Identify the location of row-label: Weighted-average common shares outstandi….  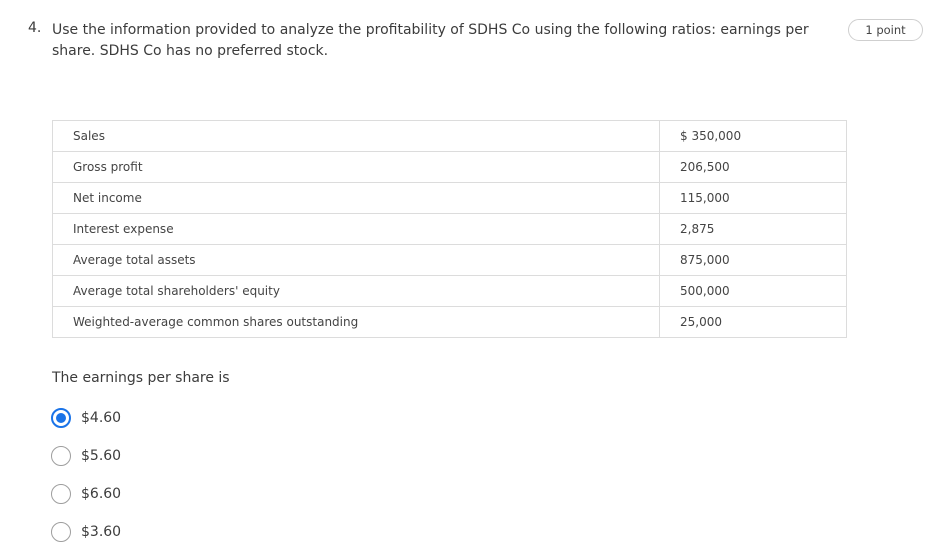
(356, 322).